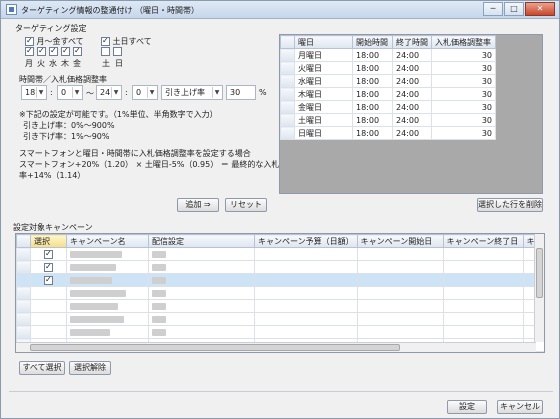 This screenshot has height=419, width=560. I want to click on end-minute-spinner: 0 ▼, so click(145, 92).